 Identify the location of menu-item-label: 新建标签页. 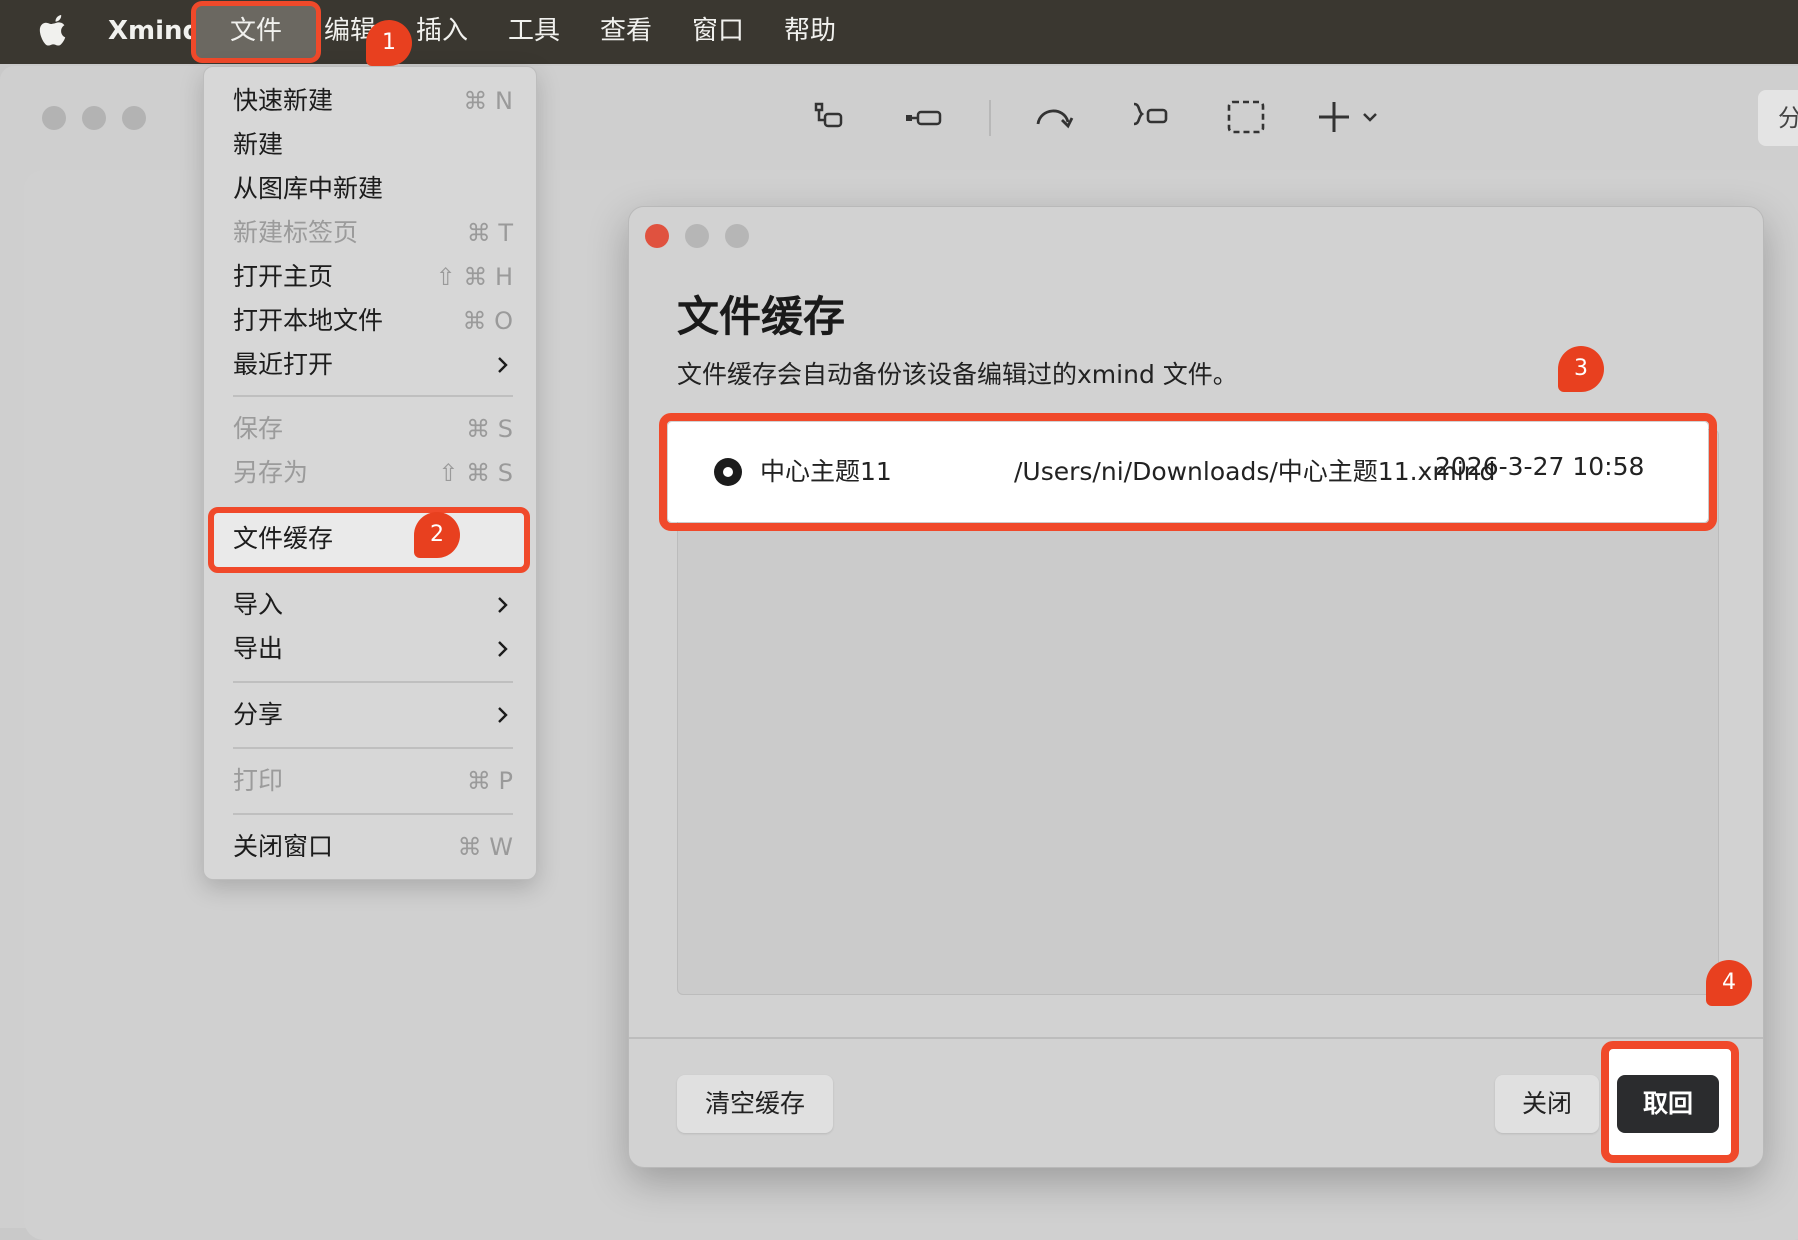
(296, 232).